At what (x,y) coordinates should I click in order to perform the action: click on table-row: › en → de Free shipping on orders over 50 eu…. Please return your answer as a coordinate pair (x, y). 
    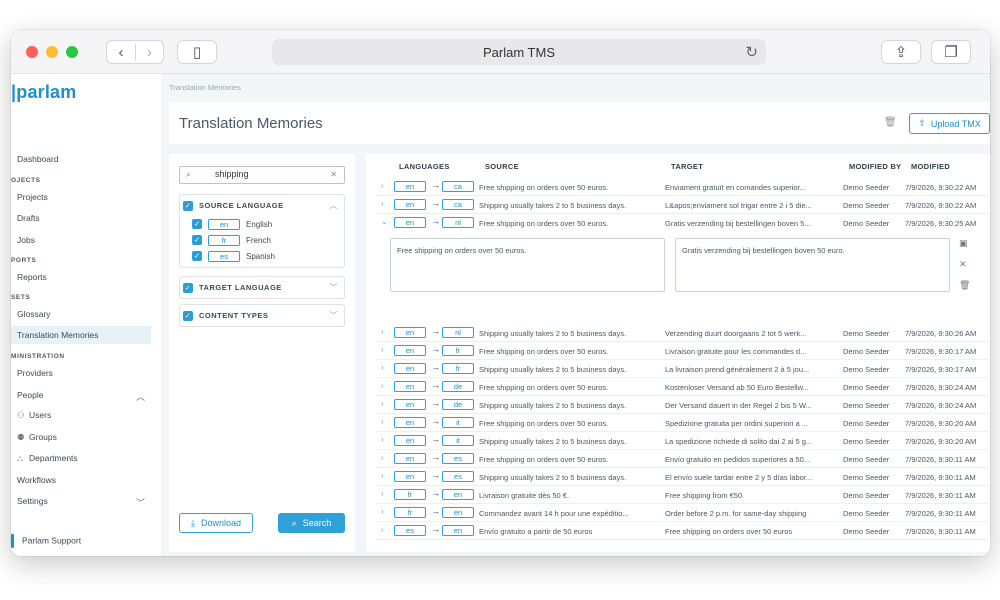
    Looking at the image, I should click on (683, 387).